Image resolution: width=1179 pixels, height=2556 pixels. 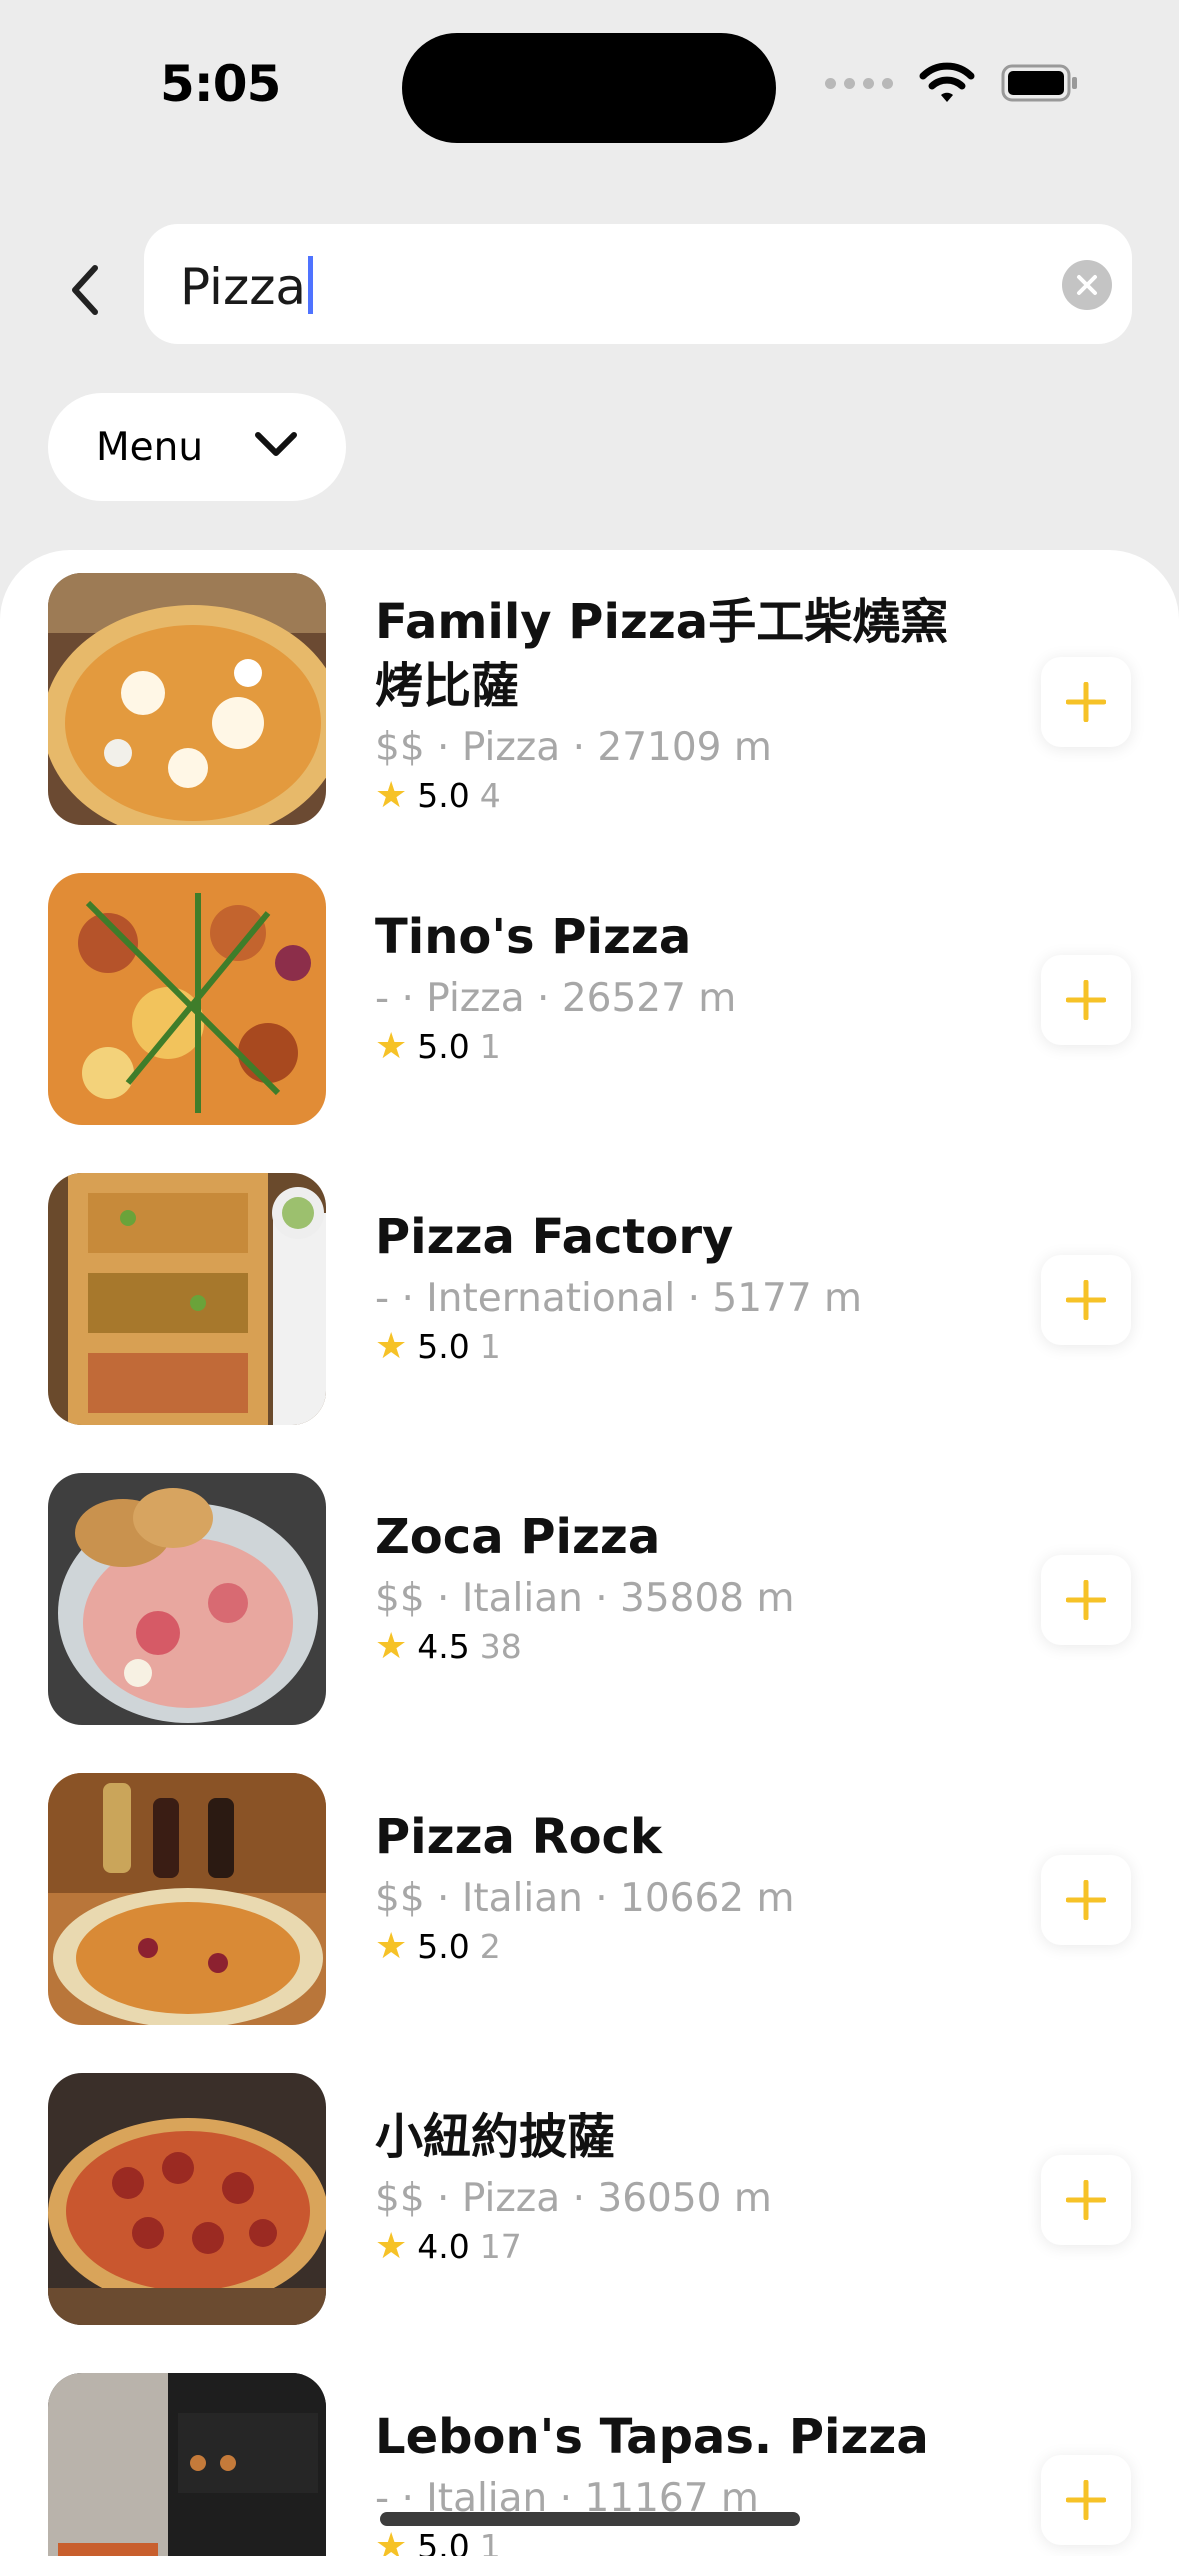 I want to click on restaurant-name: Pizza Rock, so click(x=518, y=1837).